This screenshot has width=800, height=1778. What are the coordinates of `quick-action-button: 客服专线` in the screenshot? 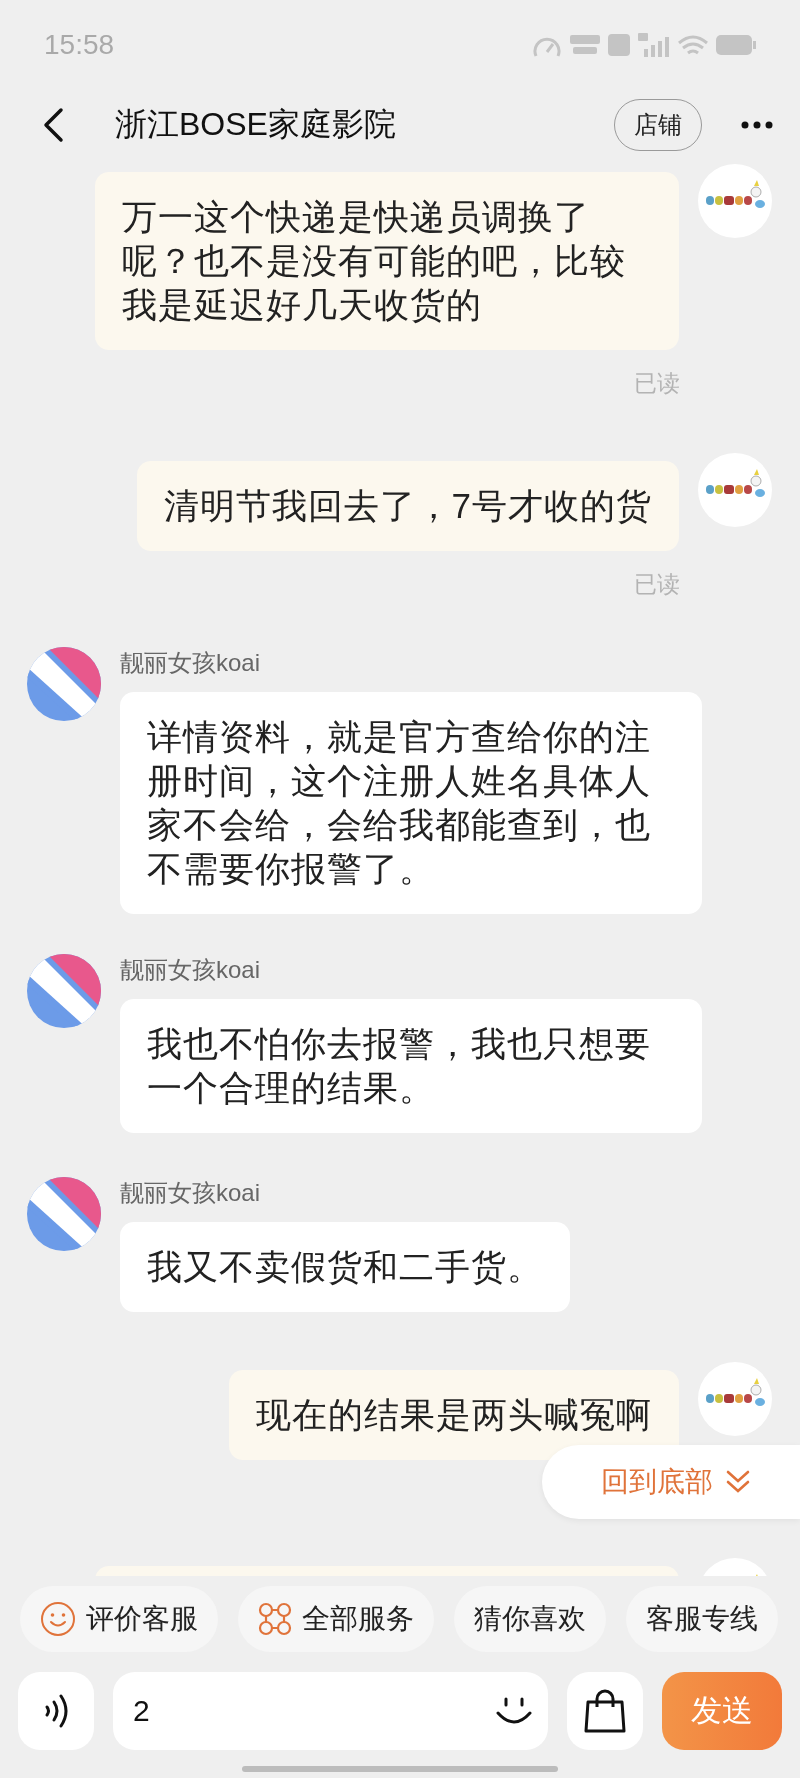 It's located at (702, 1619).